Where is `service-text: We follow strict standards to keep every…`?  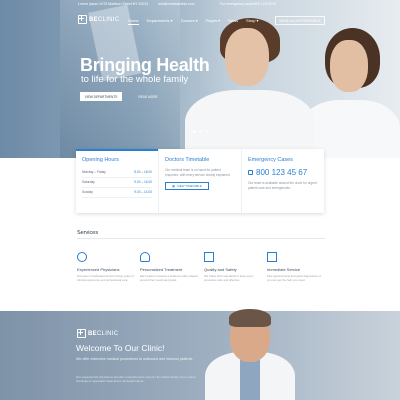 service-text: We follow strict standards to keep every… is located at coordinates (229, 278).